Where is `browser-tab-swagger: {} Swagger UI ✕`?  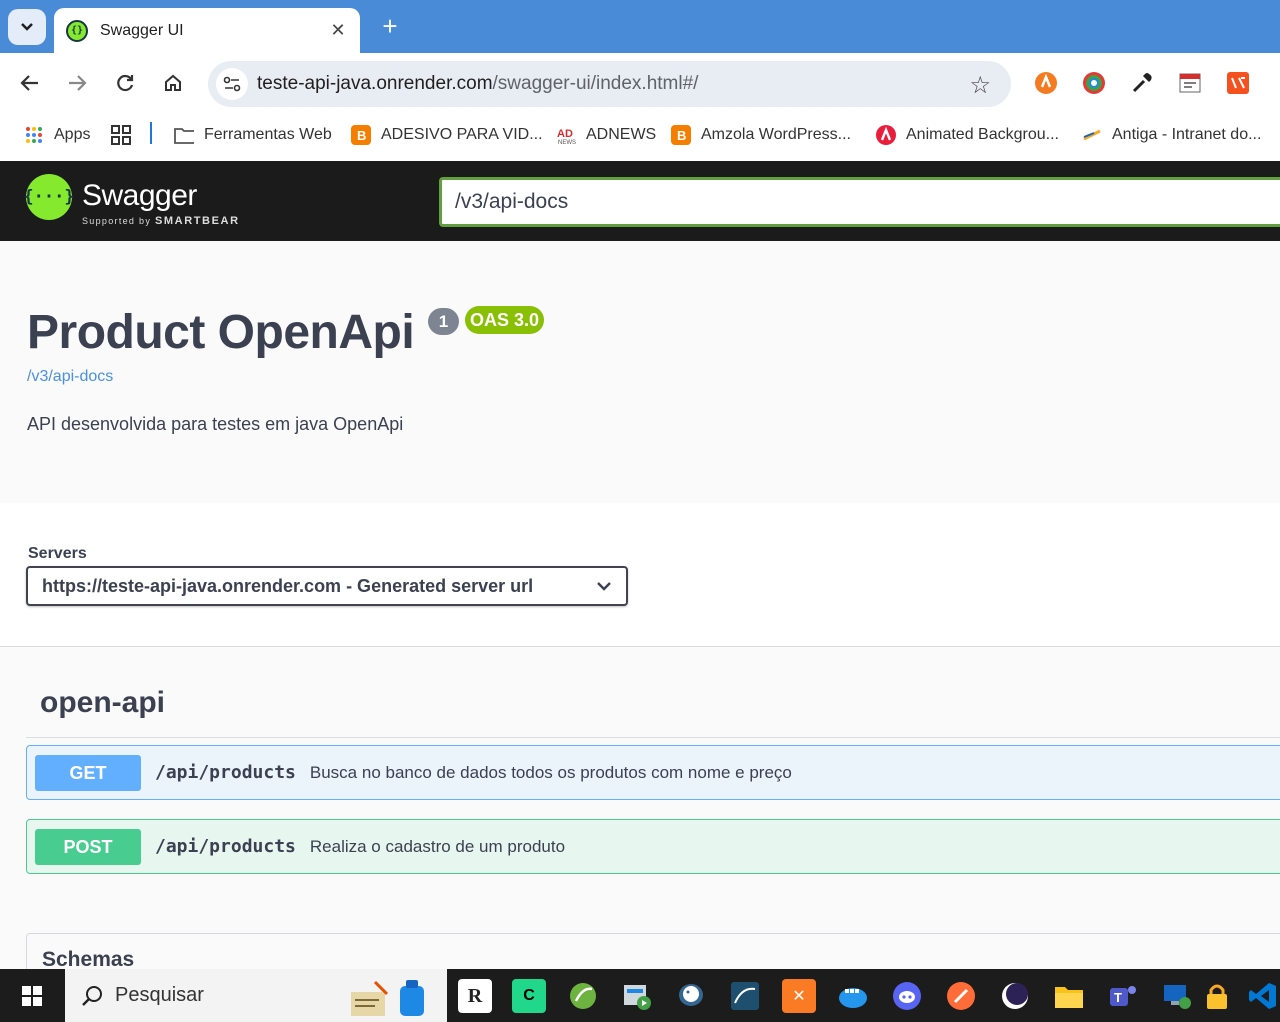
browser-tab-swagger: {} Swagger UI ✕ is located at coordinates (207, 30).